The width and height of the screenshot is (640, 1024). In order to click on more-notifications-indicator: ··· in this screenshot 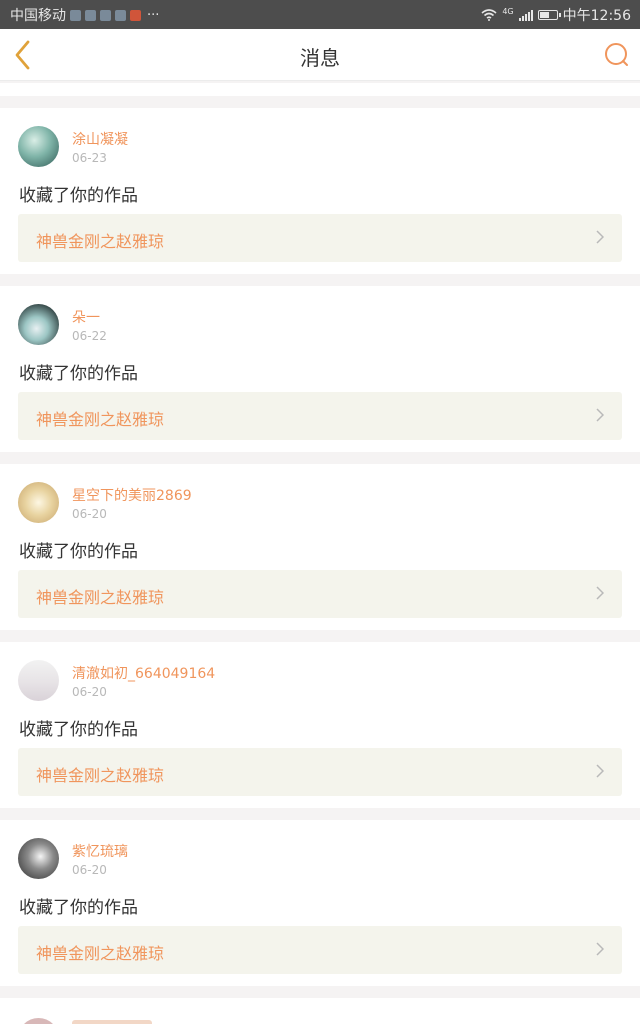, I will do `click(153, 15)`.